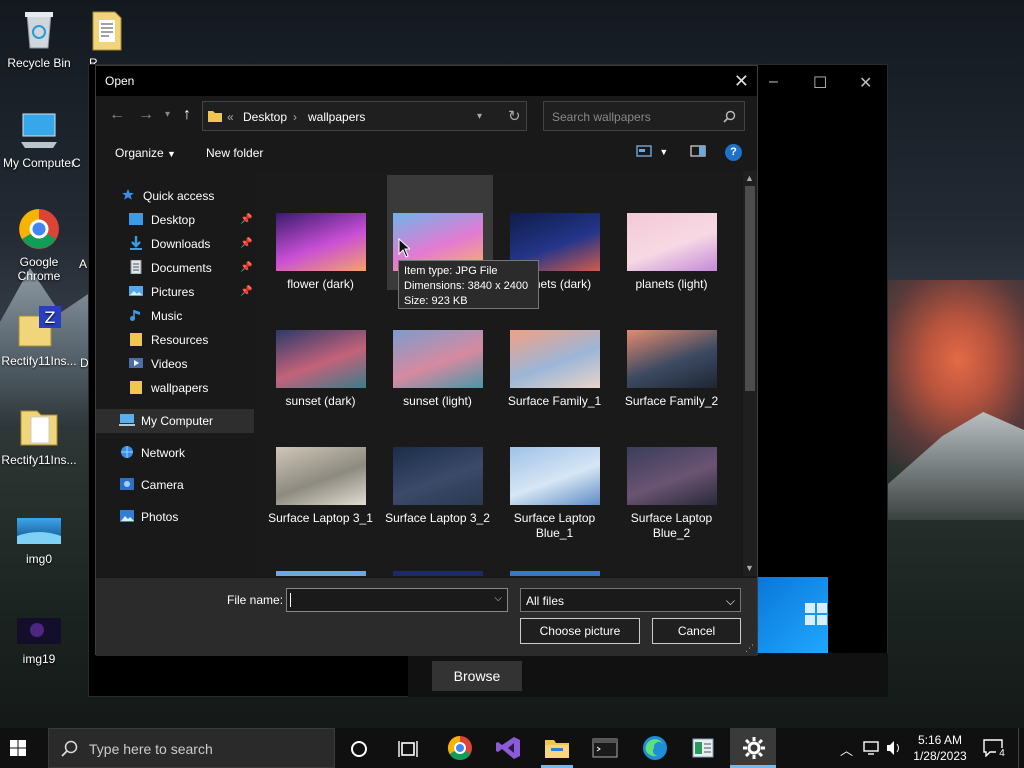 This screenshot has width=1024, height=768. What do you see at coordinates (18, 748) in the screenshot?
I see `start-windows-icon` at bounding box center [18, 748].